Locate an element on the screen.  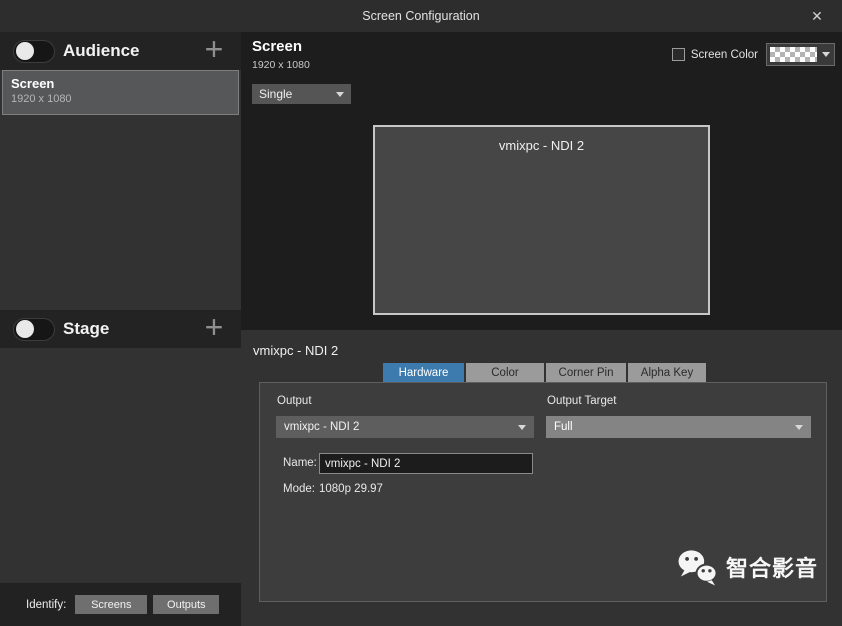
mode-label: Mode: is located at coordinates (299, 489).